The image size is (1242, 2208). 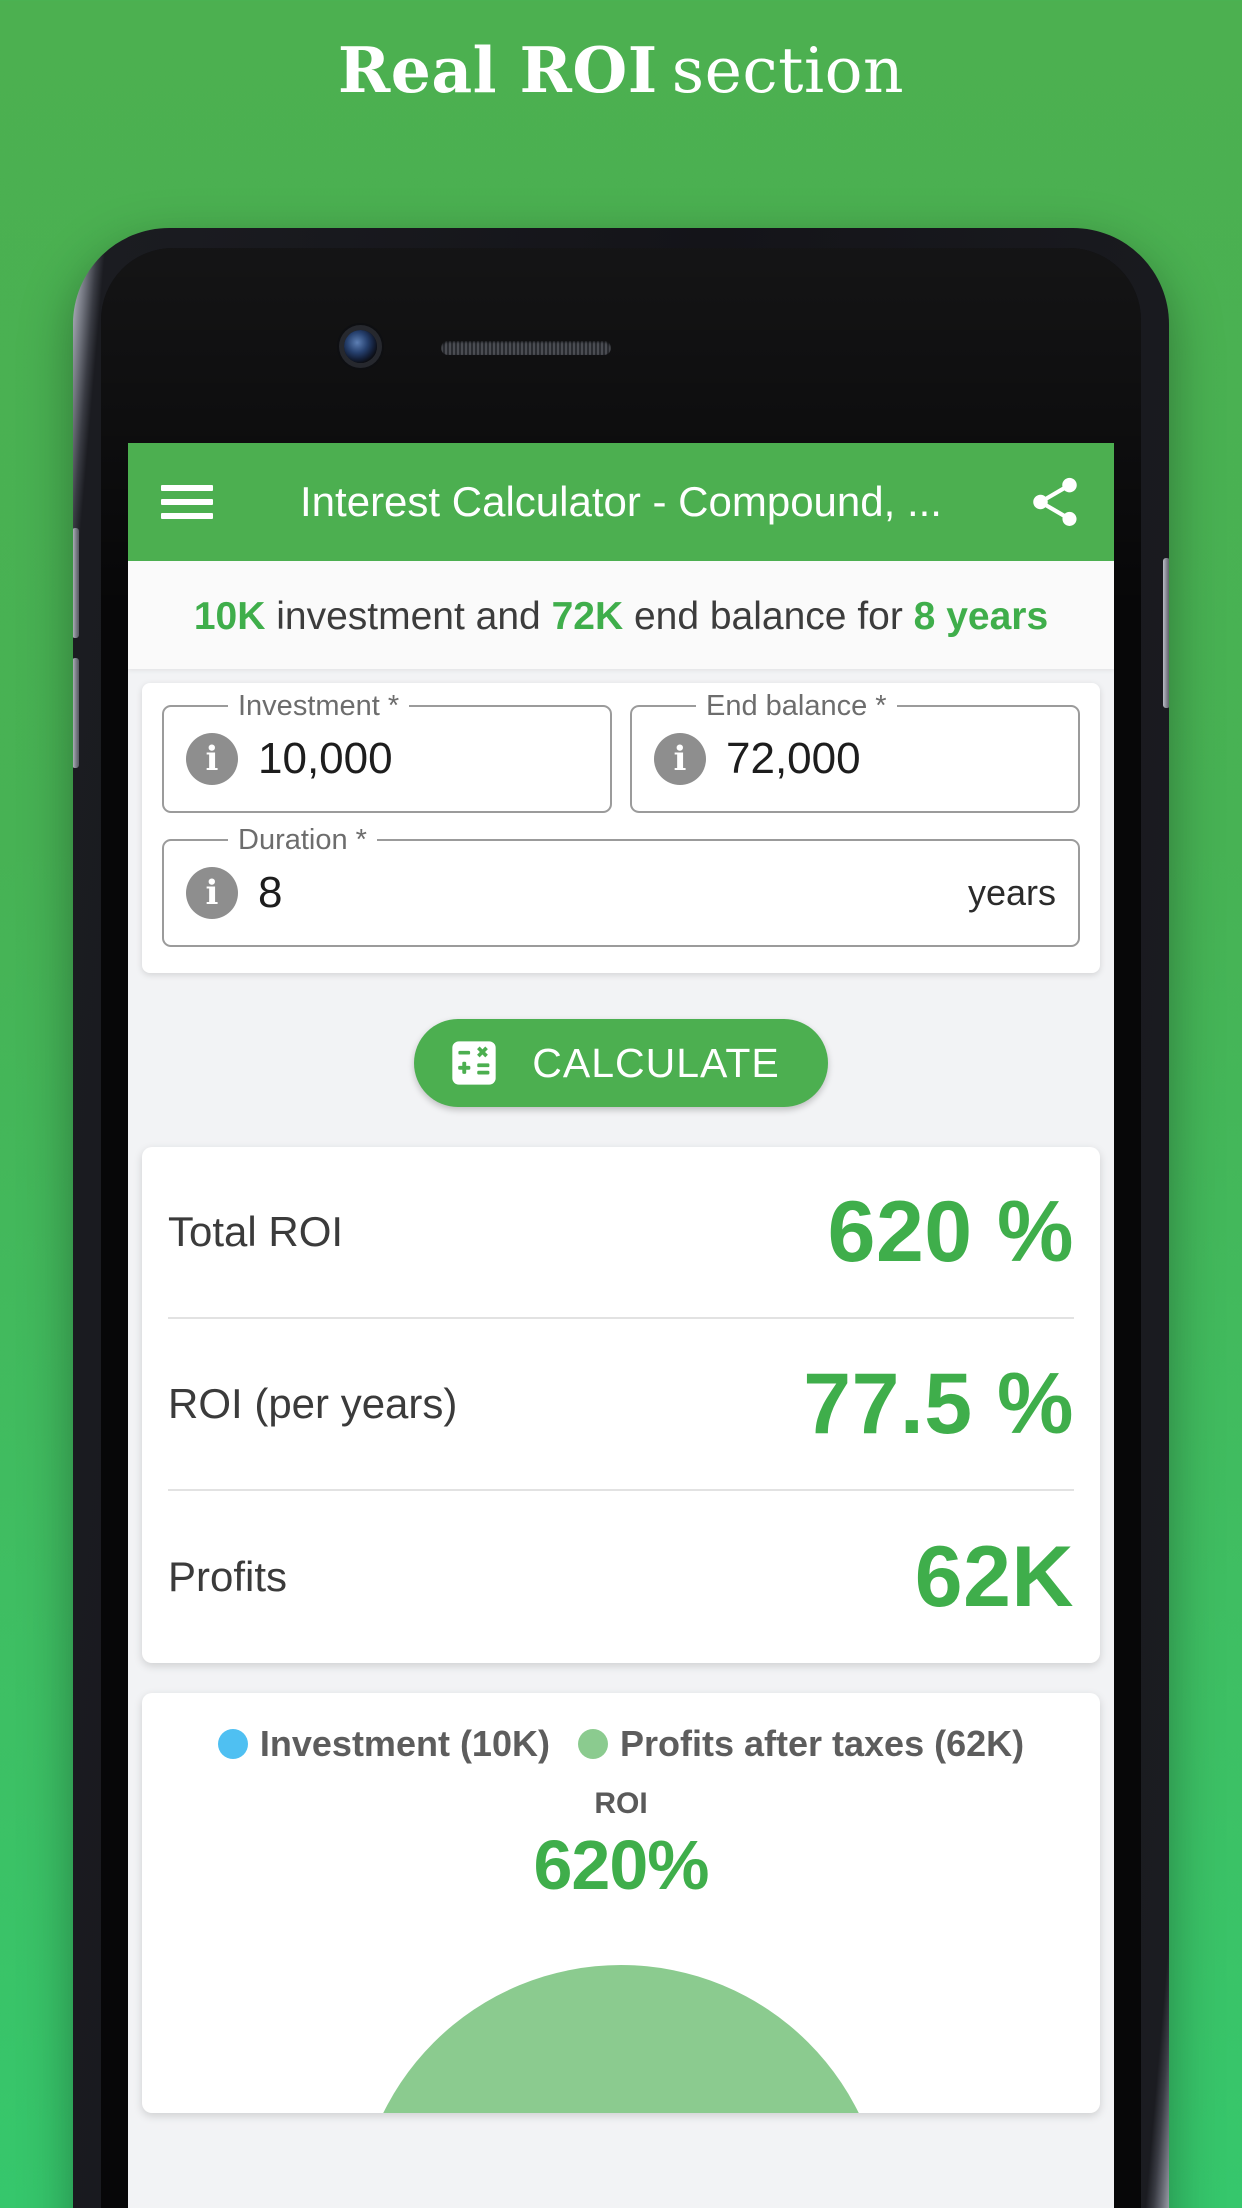 I want to click on result-value: 77.5 %, so click(x=938, y=1403).